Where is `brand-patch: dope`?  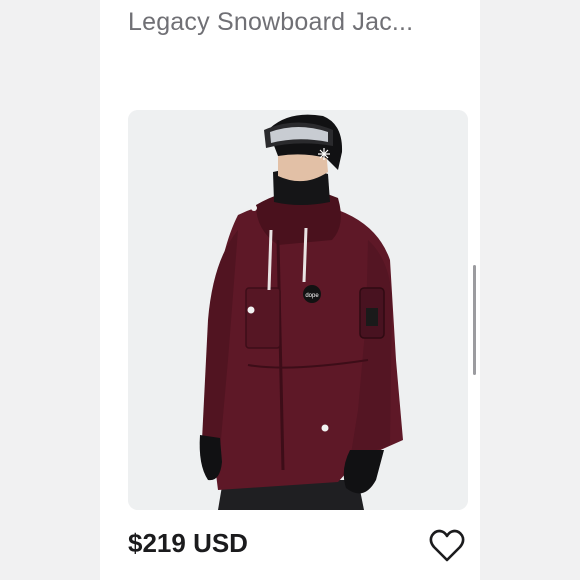 brand-patch: dope is located at coordinates (312, 296).